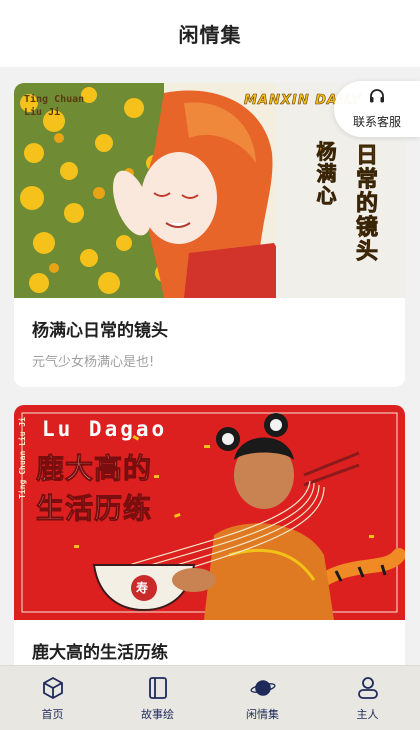 The image size is (420, 730). I want to click on art-title-line1: 鹿大高的, so click(94, 469).